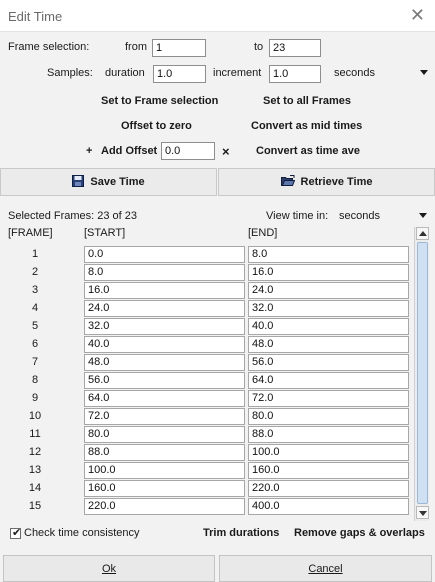 The height and width of the screenshot is (582, 435). I want to click on set-to-all-frames-button: Set to all Frames, so click(307, 101).